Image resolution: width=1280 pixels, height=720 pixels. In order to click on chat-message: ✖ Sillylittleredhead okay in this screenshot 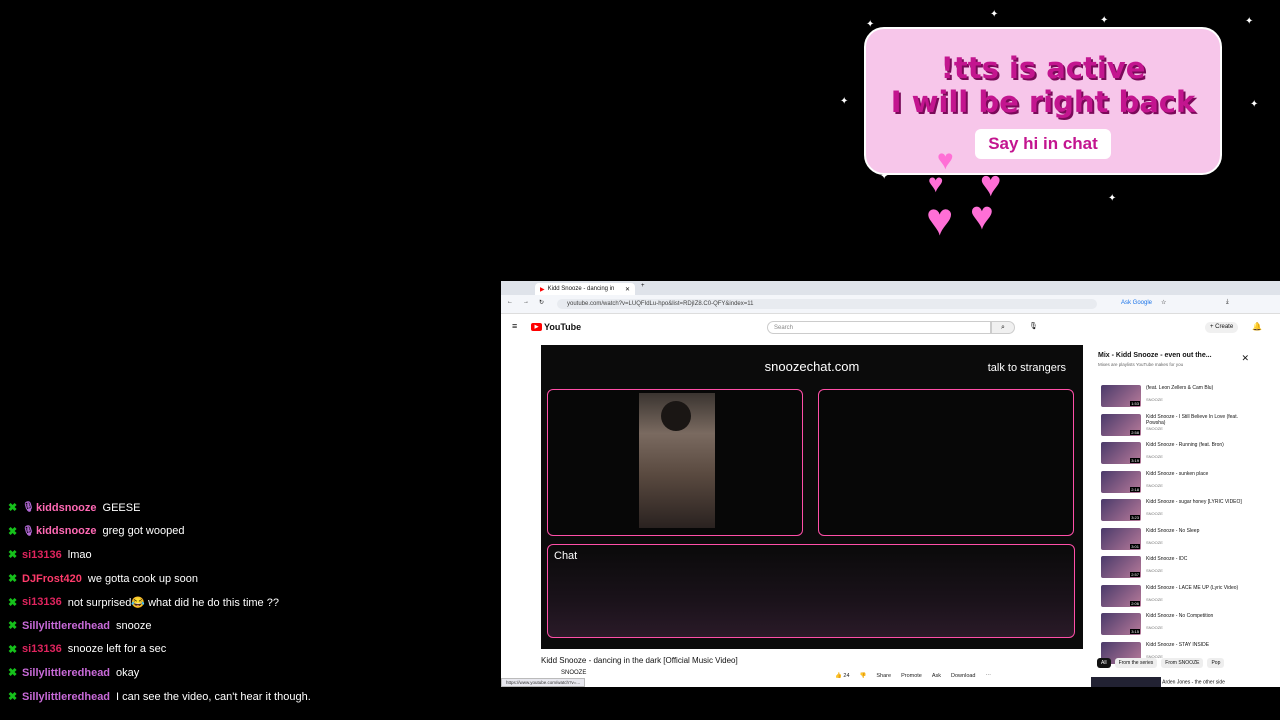, I will do `click(248, 673)`.